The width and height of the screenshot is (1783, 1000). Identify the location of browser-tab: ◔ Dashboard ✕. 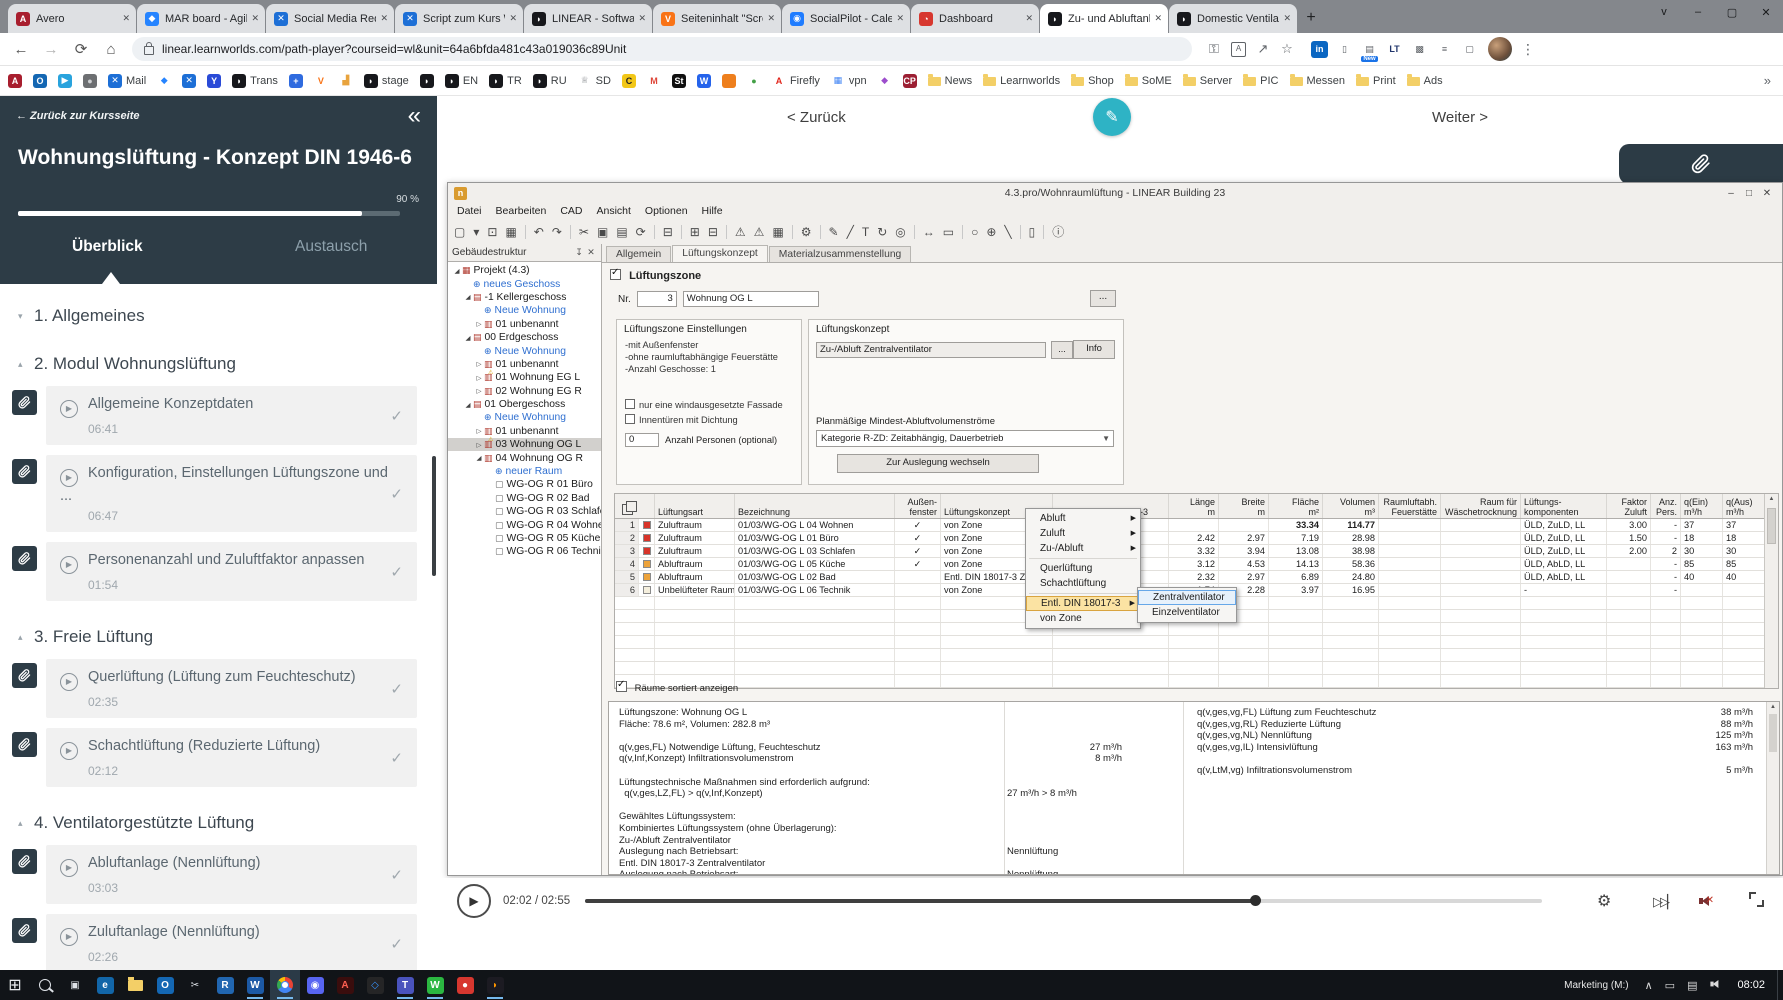
(975, 18).